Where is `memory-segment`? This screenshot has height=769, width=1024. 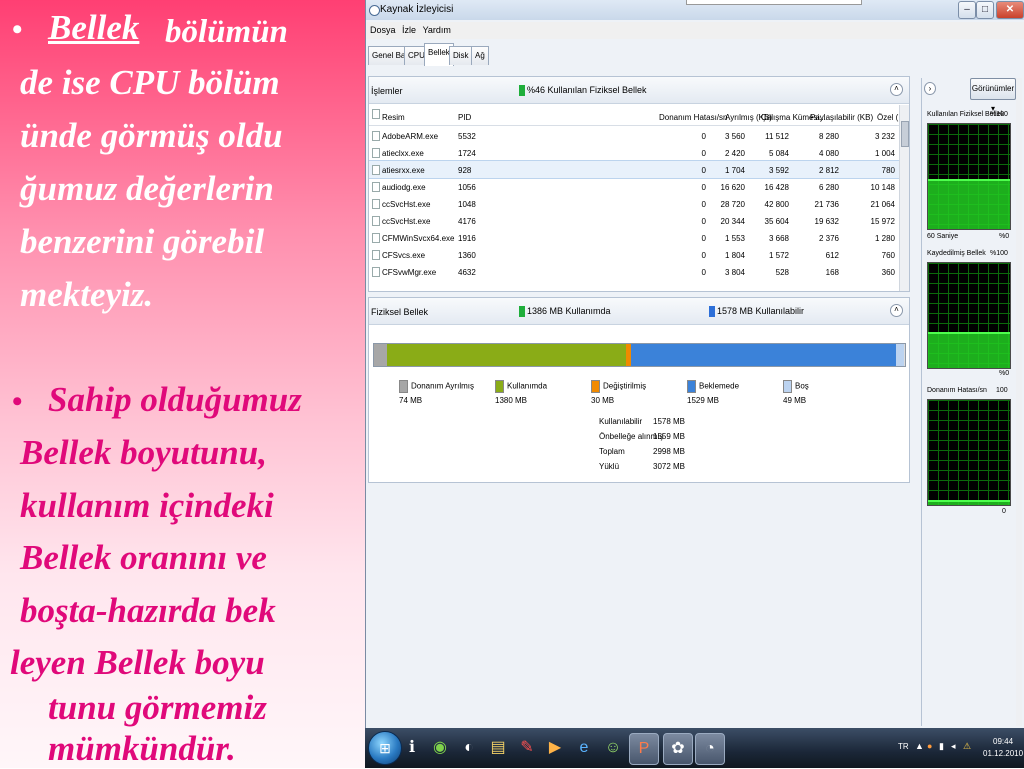 memory-segment is located at coordinates (763, 355).